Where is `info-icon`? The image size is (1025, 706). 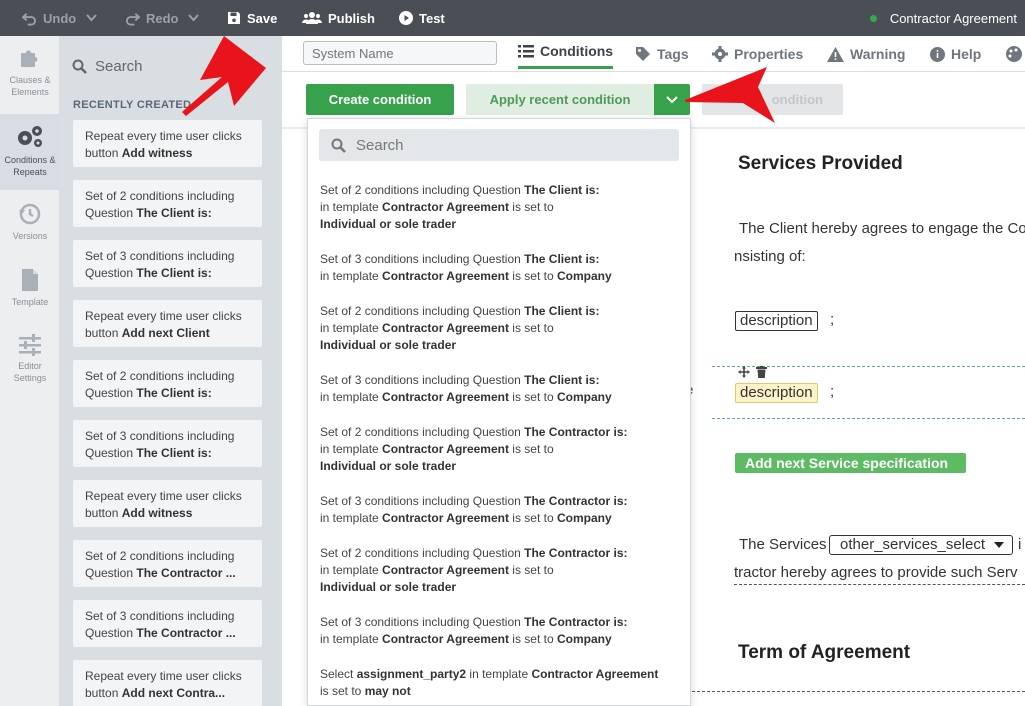 info-icon is located at coordinates (937, 54).